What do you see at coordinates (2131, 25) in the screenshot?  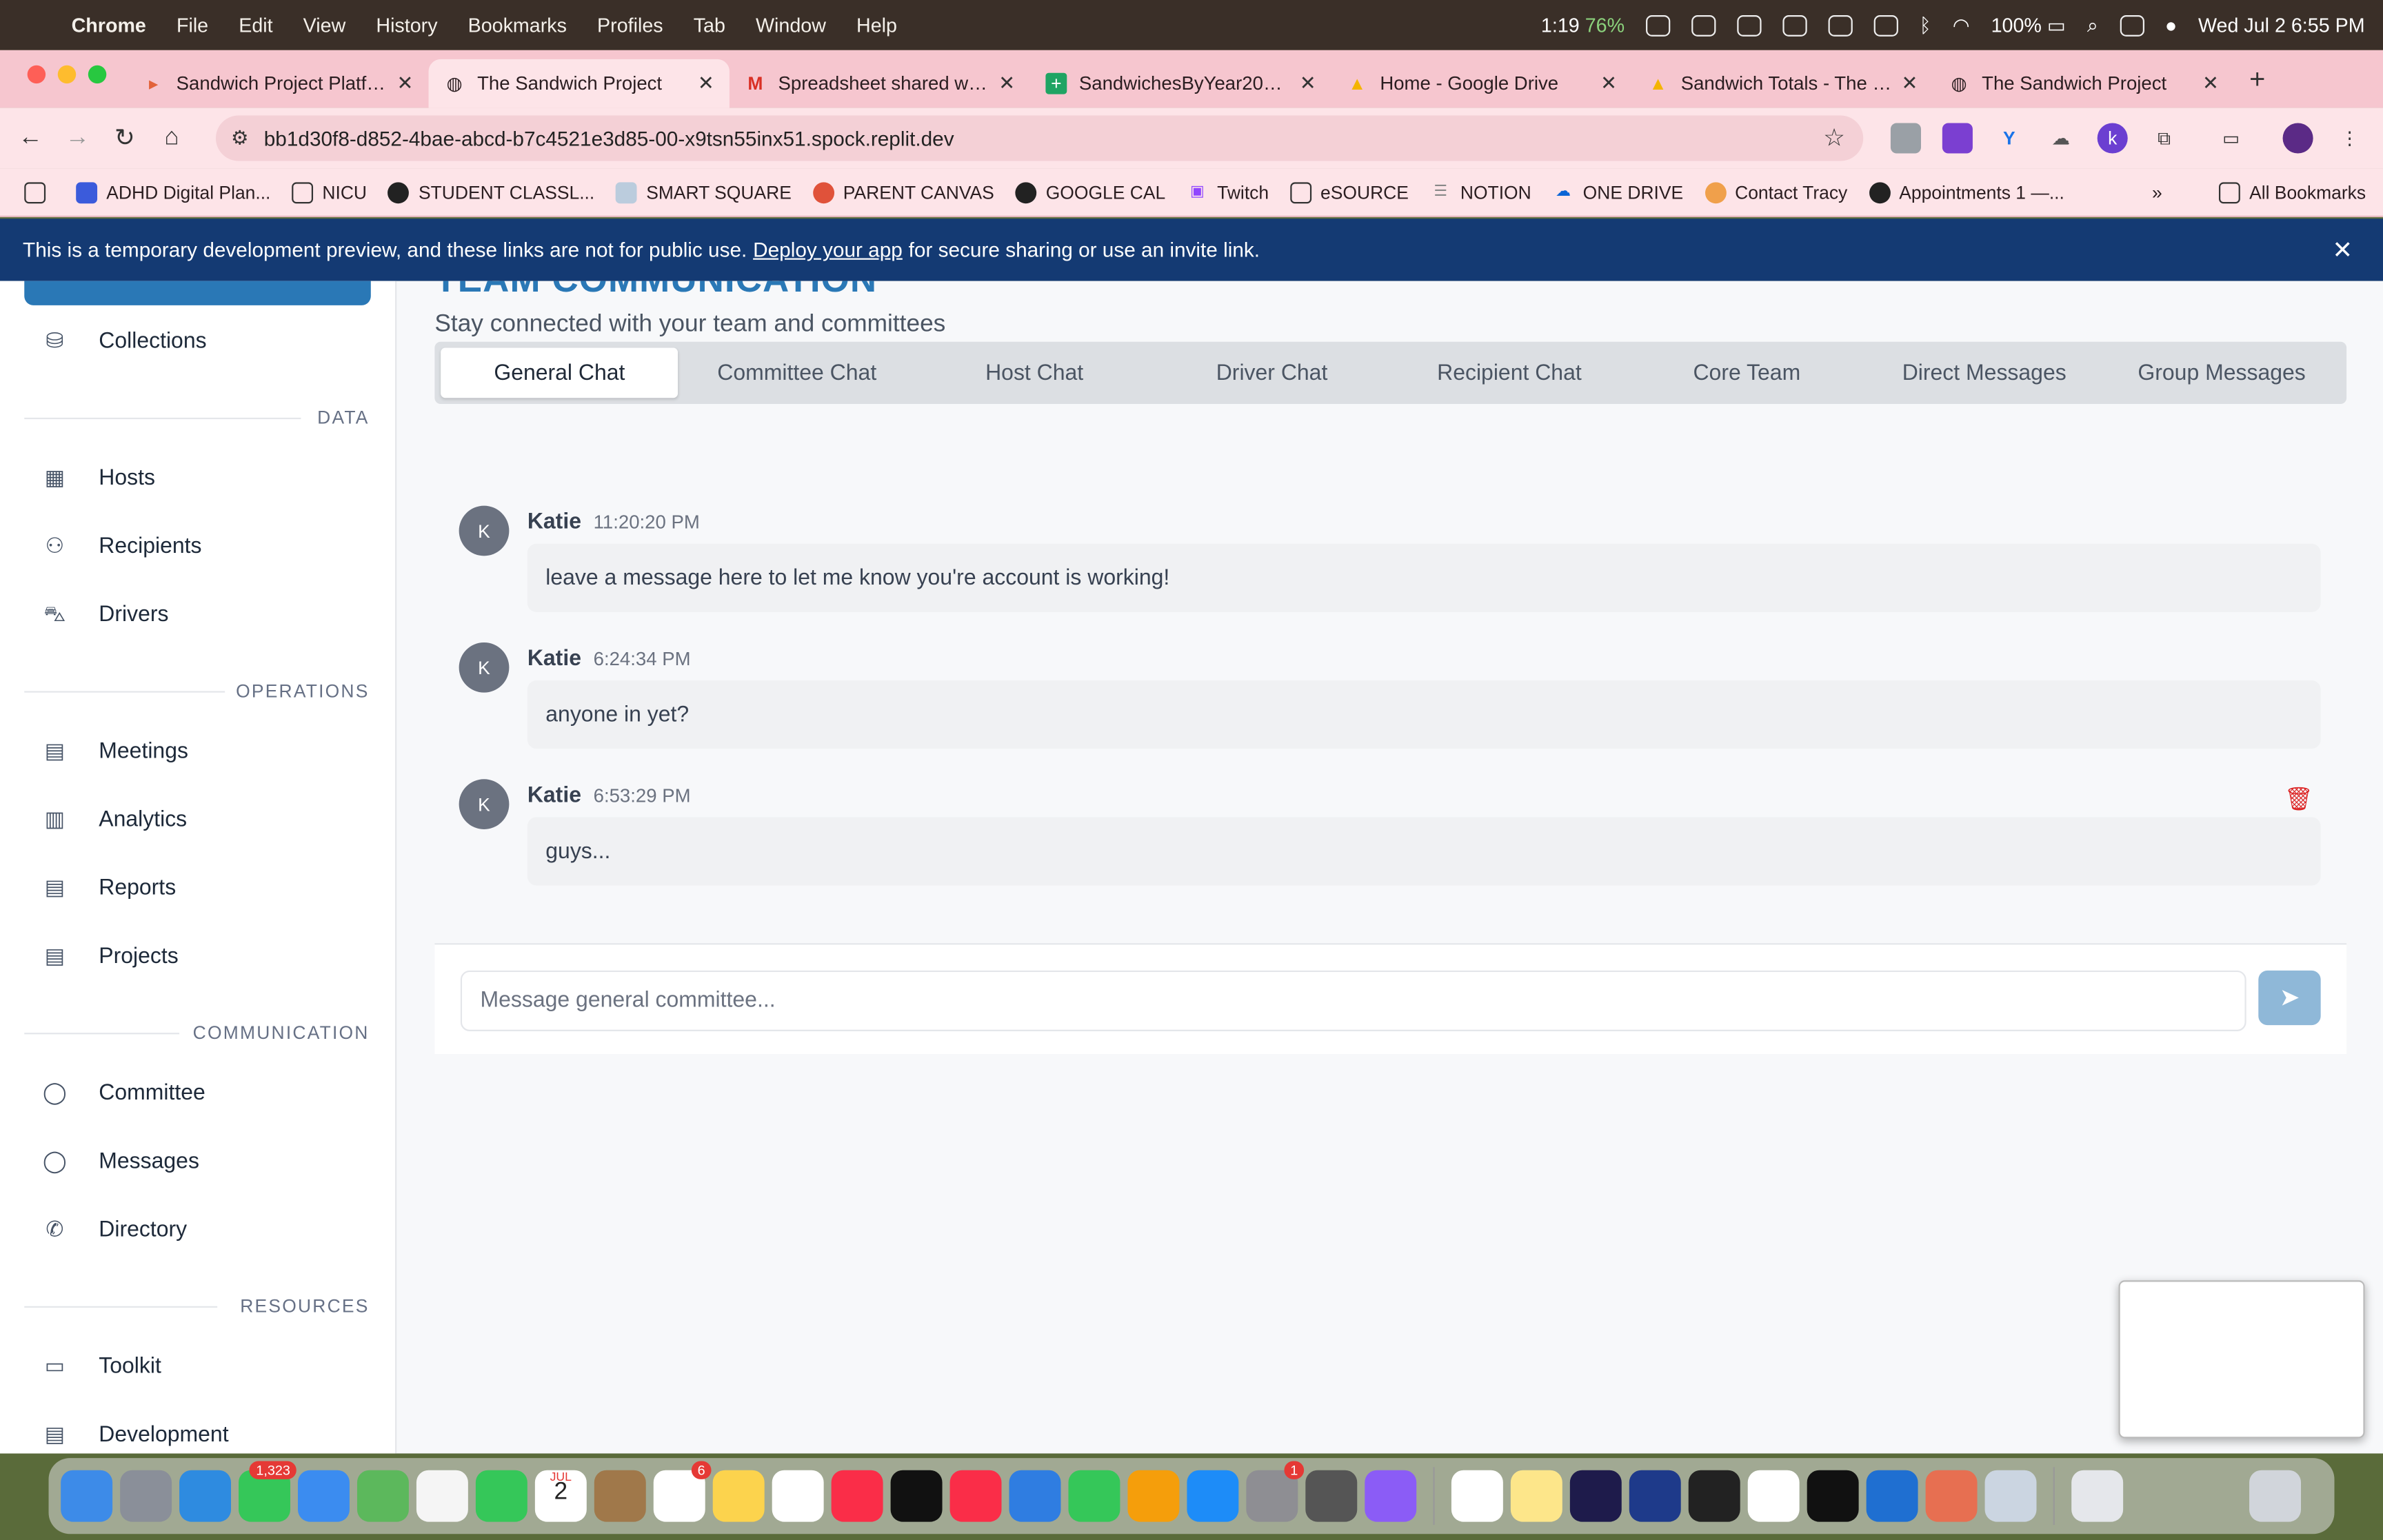 I see `control-center-icon` at bounding box center [2131, 25].